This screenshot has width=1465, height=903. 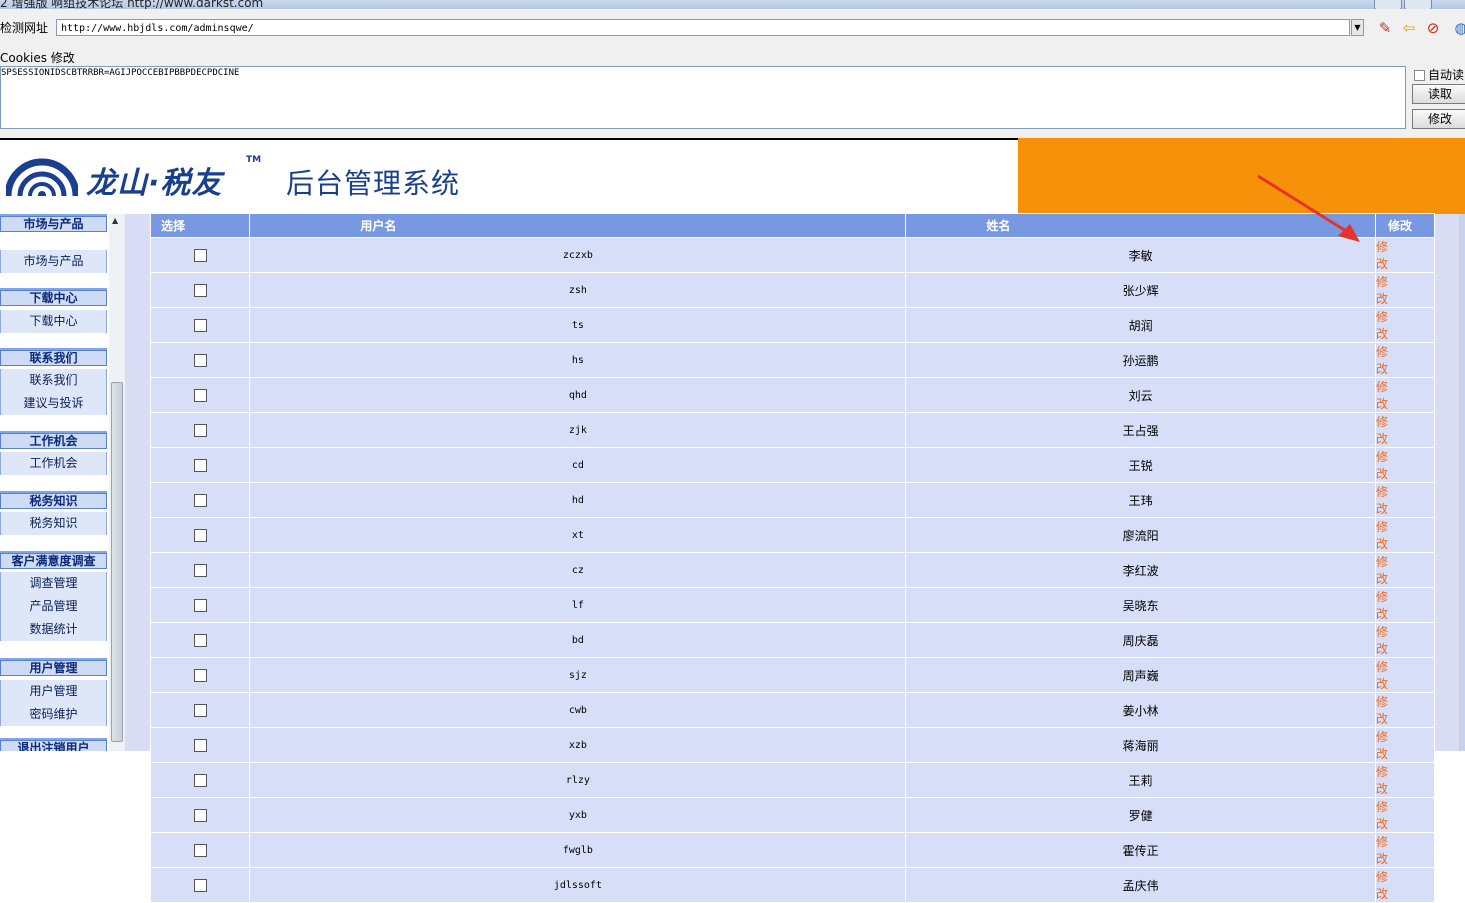 What do you see at coordinates (1462, 482) in the screenshot?
I see `page-scrollbar` at bounding box center [1462, 482].